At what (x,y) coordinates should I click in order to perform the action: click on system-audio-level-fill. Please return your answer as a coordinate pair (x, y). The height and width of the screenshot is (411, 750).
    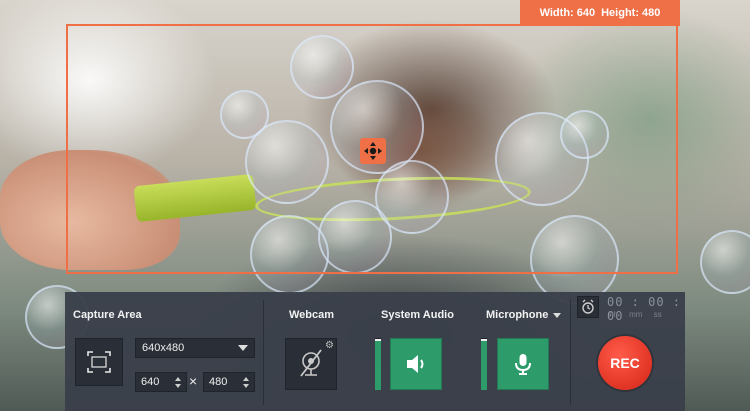
    Looking at the image, I should click on (378, 365).